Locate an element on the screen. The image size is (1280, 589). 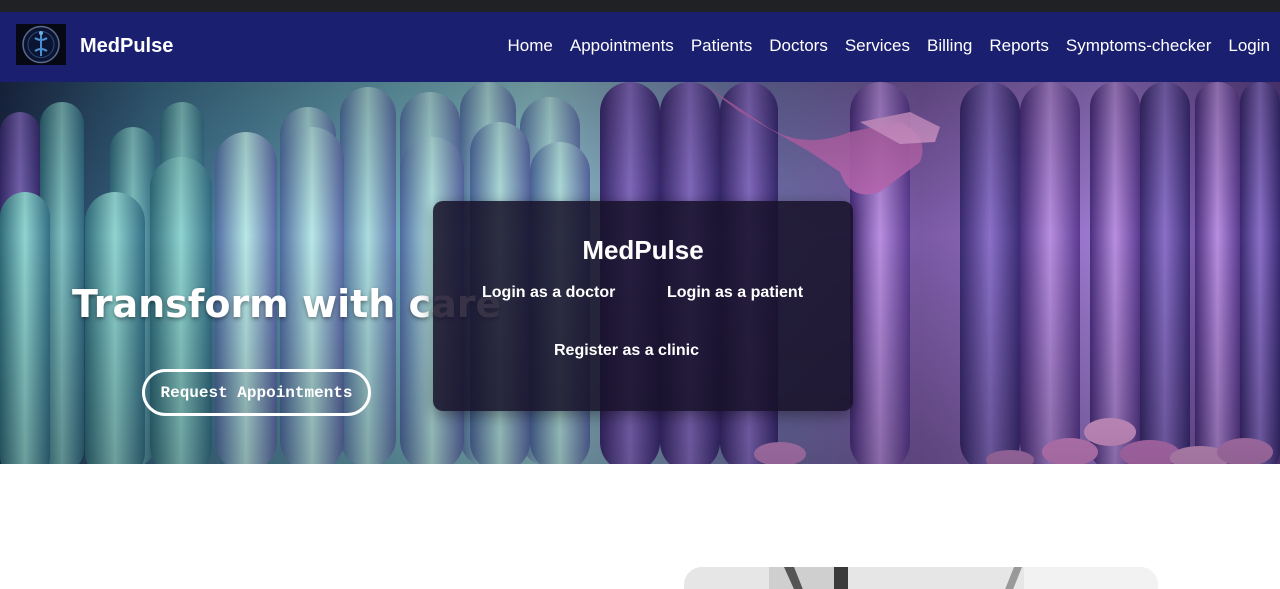
register-as-clinic-link: Register as a clinic is located at coordinates (626, 351).